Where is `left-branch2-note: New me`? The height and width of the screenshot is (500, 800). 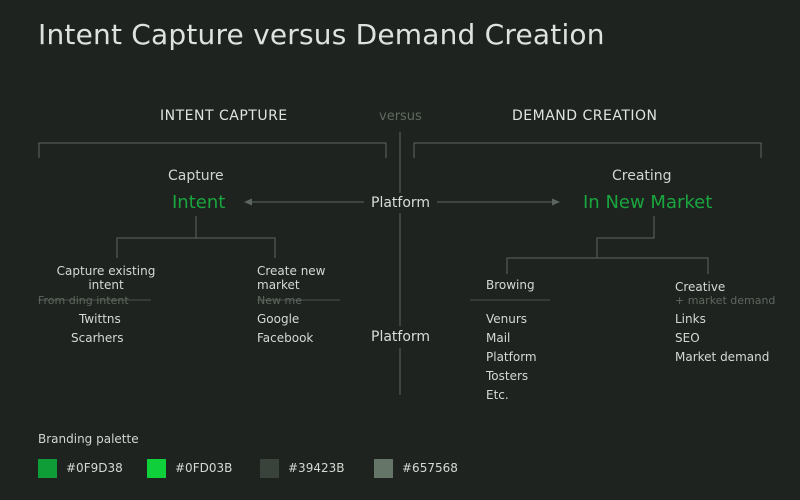
left-branch2-note: New me is located at coordinates (279, 300).